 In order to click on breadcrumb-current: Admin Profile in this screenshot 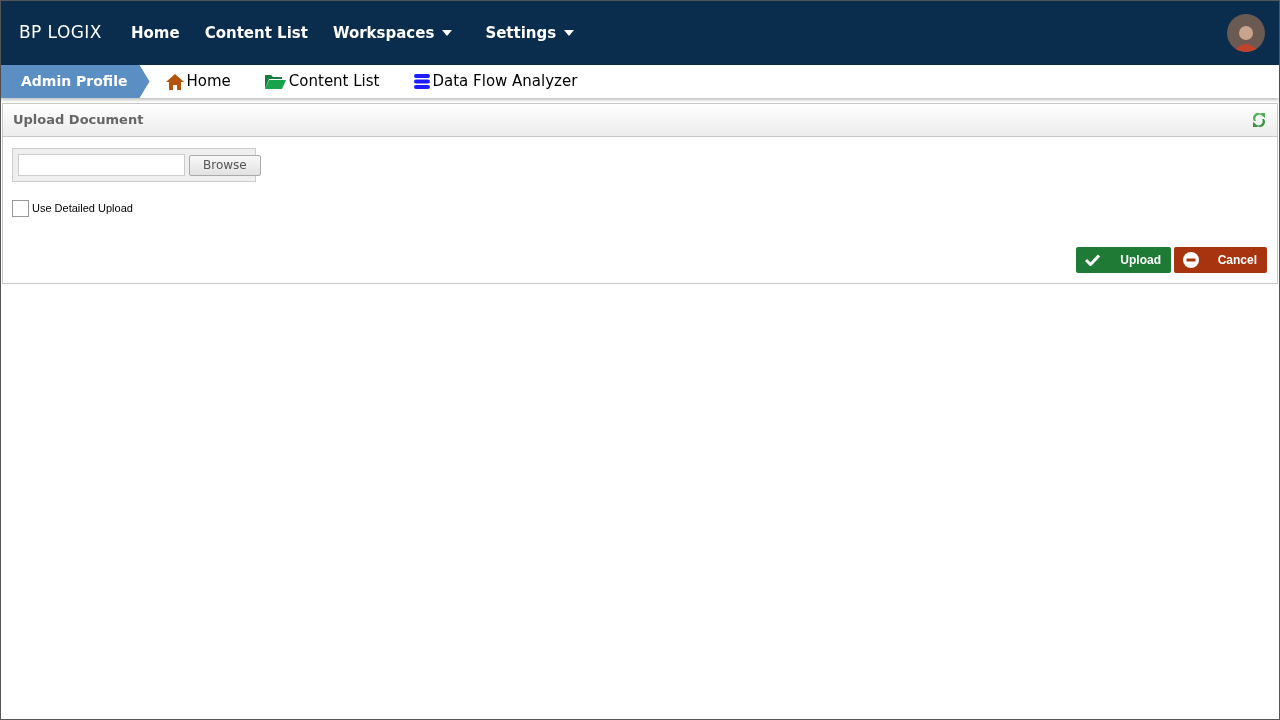, I will do `click(75, 81)`.